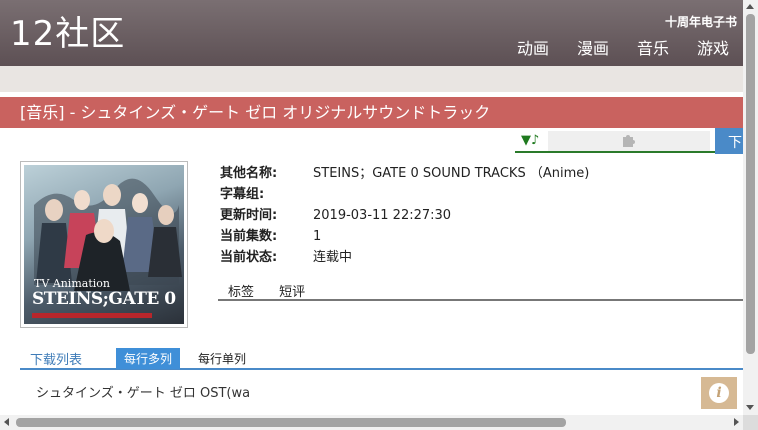 This screenshot has height=430, width=758. What do you see at coordinates (653, 49) in the screenshot?
I see `nav-item-music: 音乐` at bounding box center [653, 49].